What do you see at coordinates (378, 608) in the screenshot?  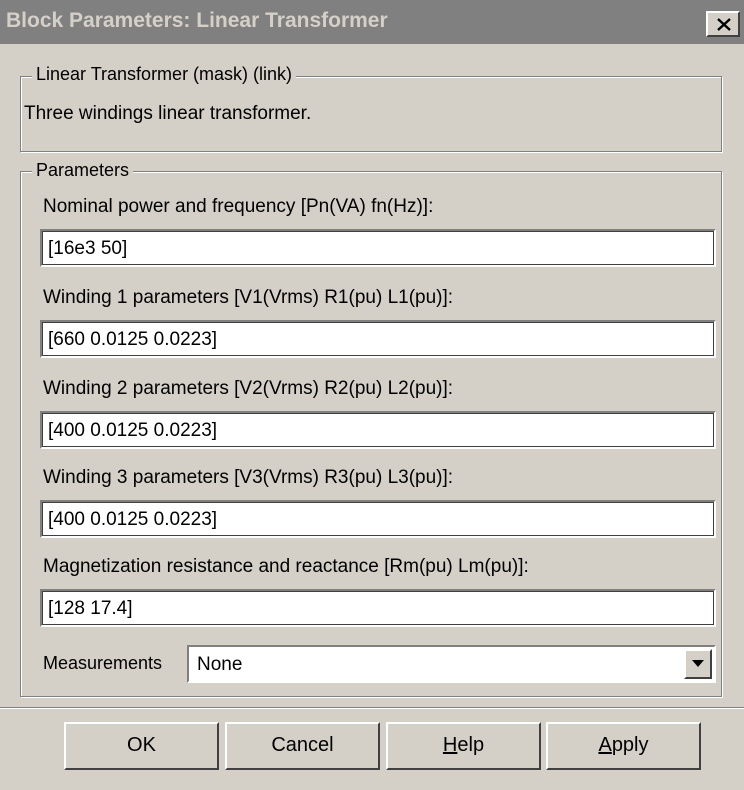 I see `magnetization-input: [128 17.4]` at bounding box center [378, 608].